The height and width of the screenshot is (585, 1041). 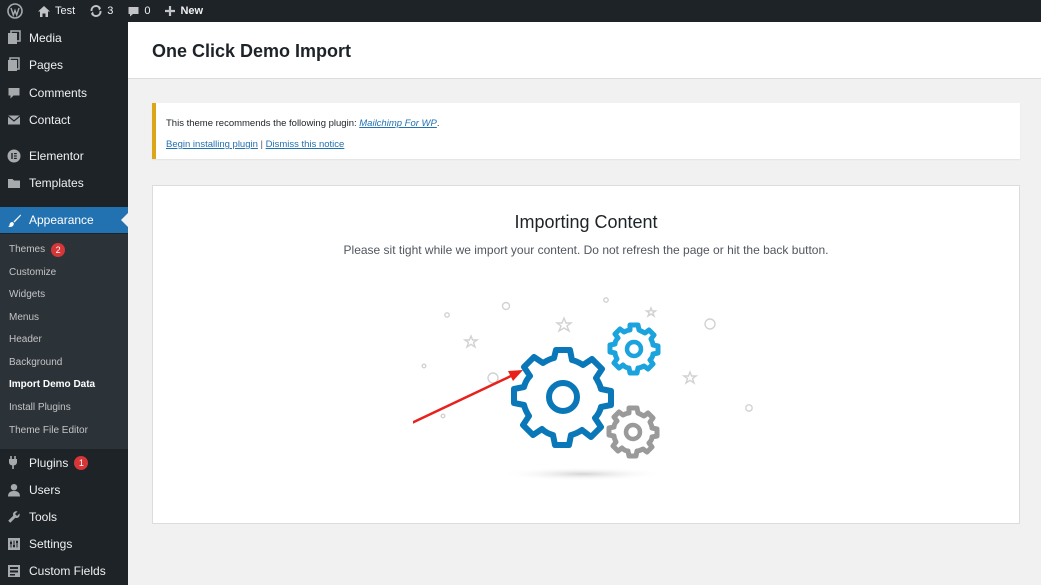 What do you see at coordinates (37, 250) in the screenshot?
I see `submenu-themes: Themes 2` at bounding box center [37, 250].